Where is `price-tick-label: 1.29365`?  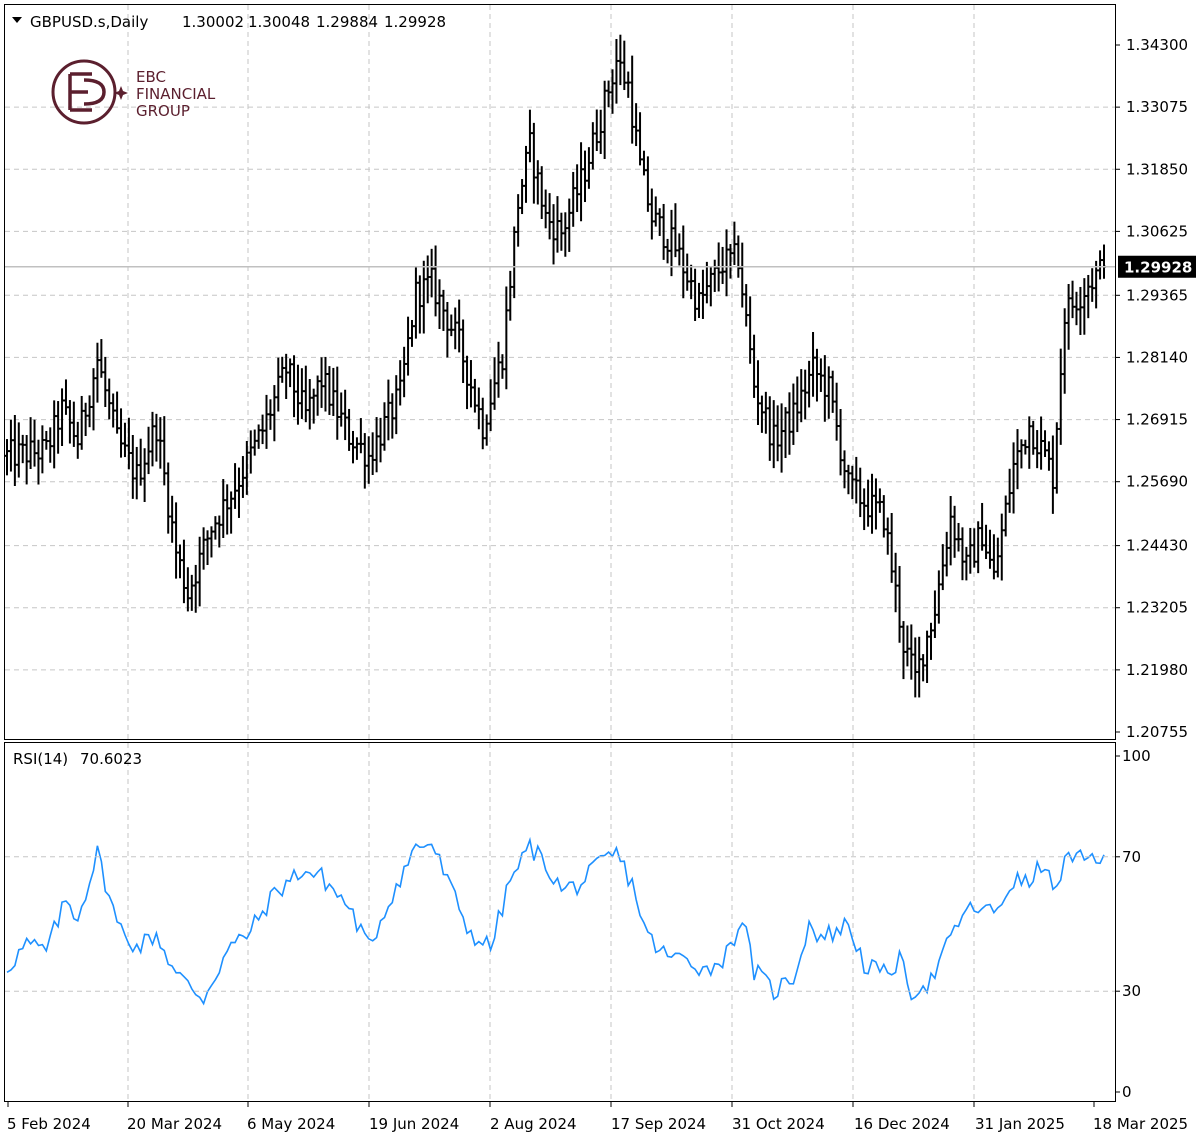 price-tick-label: 1.29365 is located at coordinates (1157, 295).